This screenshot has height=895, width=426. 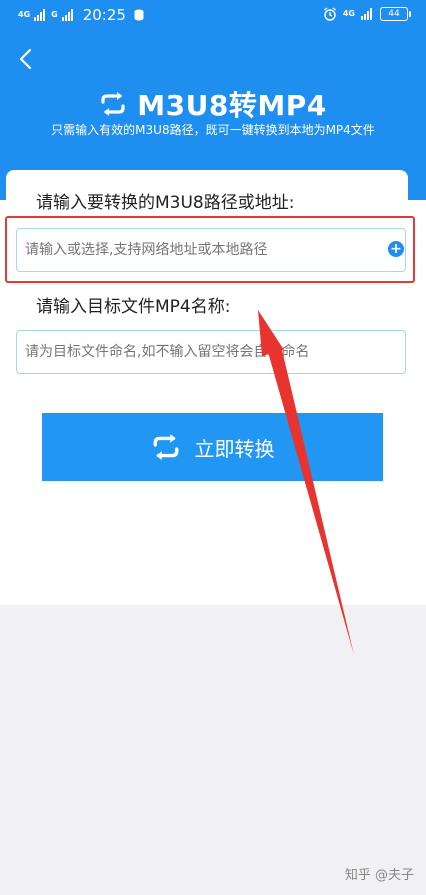 I want to click on page-title-row: M3U8转MP4, so click(x=213, y=104).